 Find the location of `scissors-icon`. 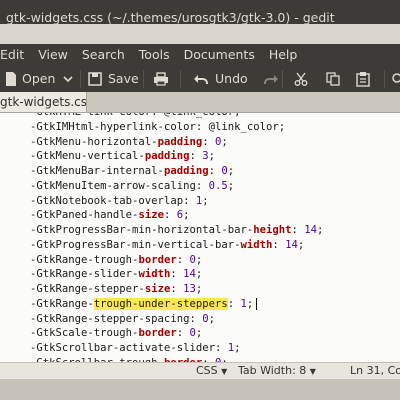

scissors-icon is located at coordinates (301, 79).